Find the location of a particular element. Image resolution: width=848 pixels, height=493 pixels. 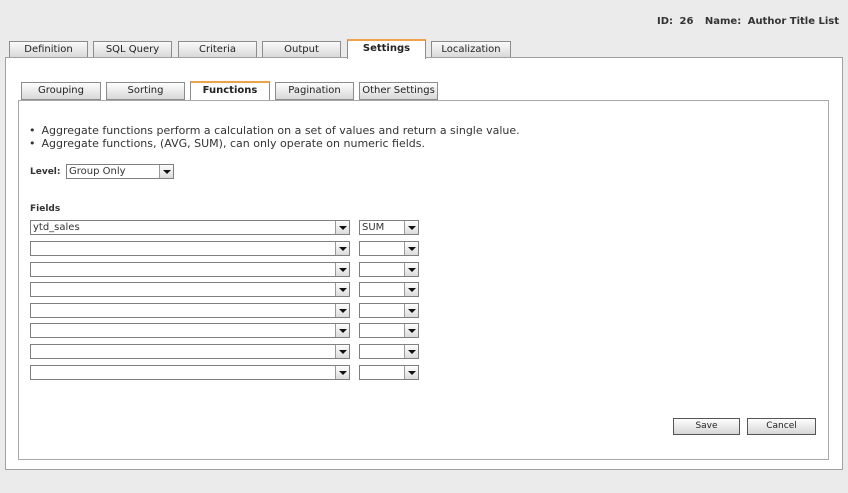

level-select: Group Only is located at coordinates (120, 171).